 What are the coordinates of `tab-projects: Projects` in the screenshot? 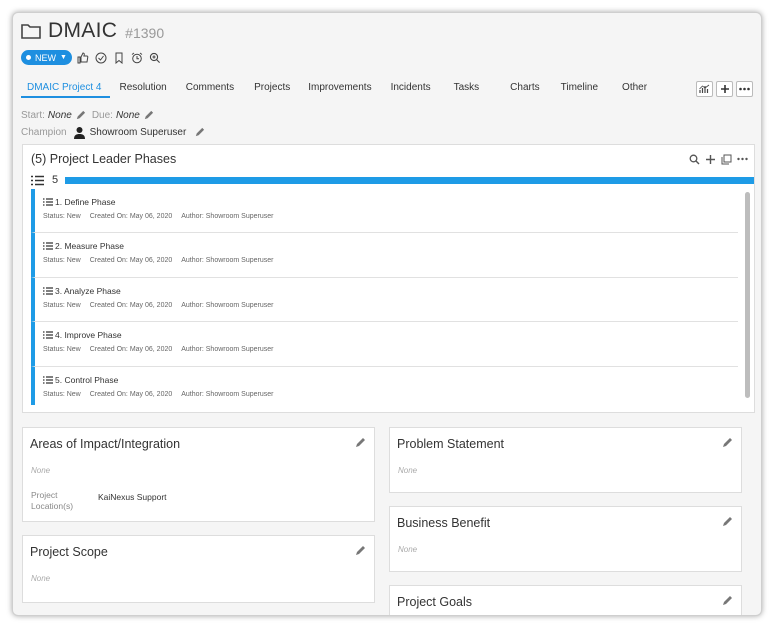 It's located at (271, 90).